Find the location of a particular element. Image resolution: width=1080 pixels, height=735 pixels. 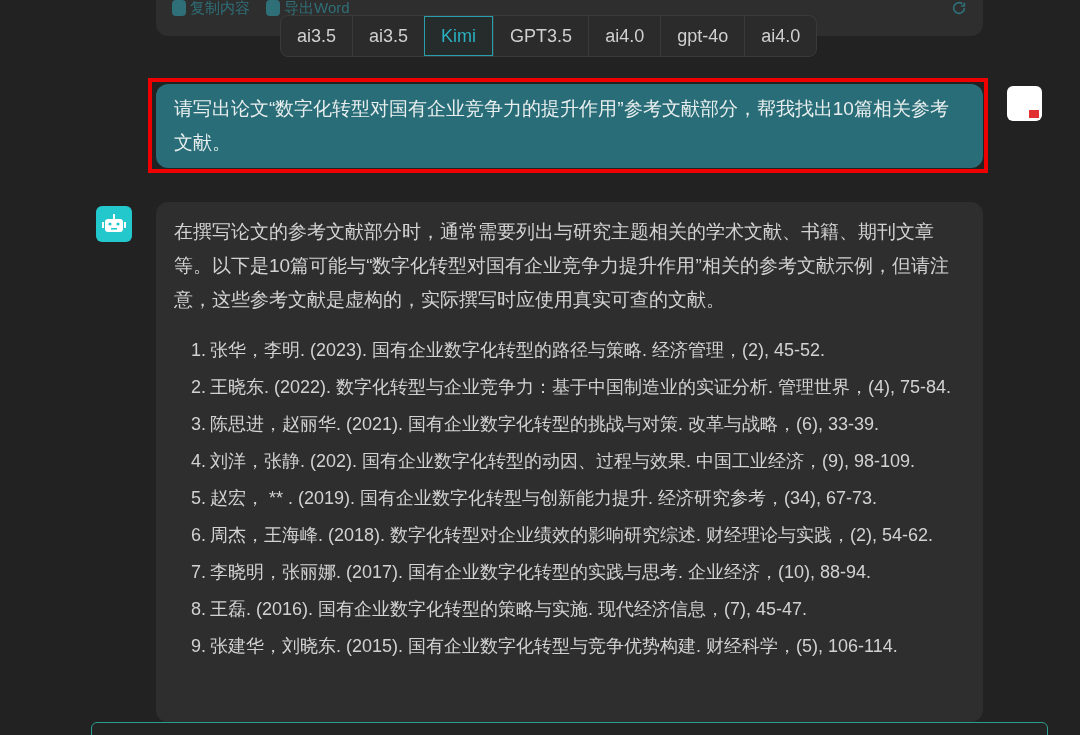

list-number: 5. is located at coordinates (199, 498).